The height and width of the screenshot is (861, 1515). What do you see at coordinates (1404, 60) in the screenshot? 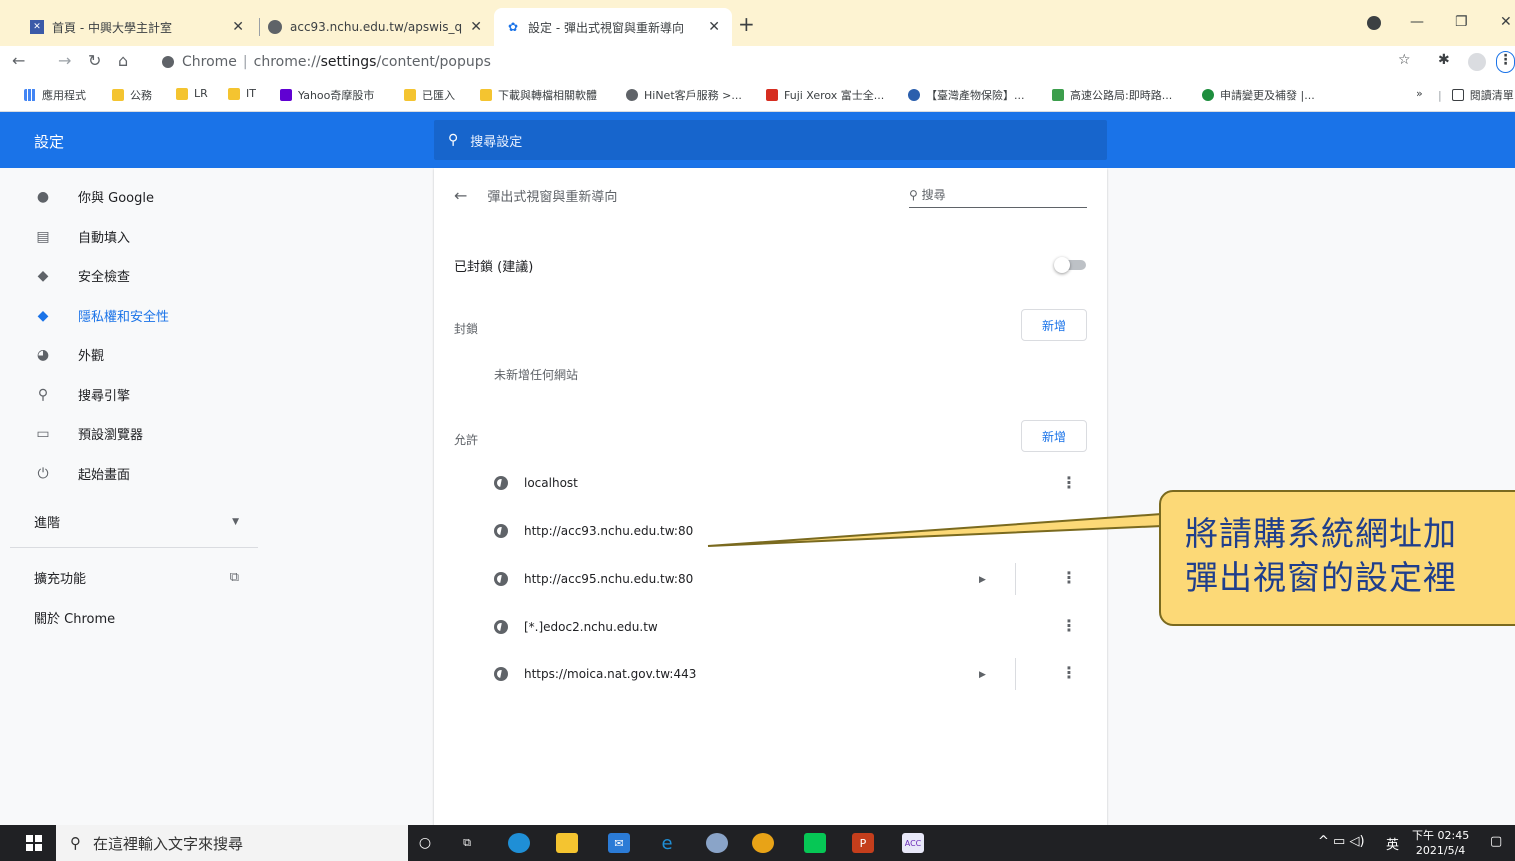
I see `star-icon: ☆` at bounding box center [1404, 60].